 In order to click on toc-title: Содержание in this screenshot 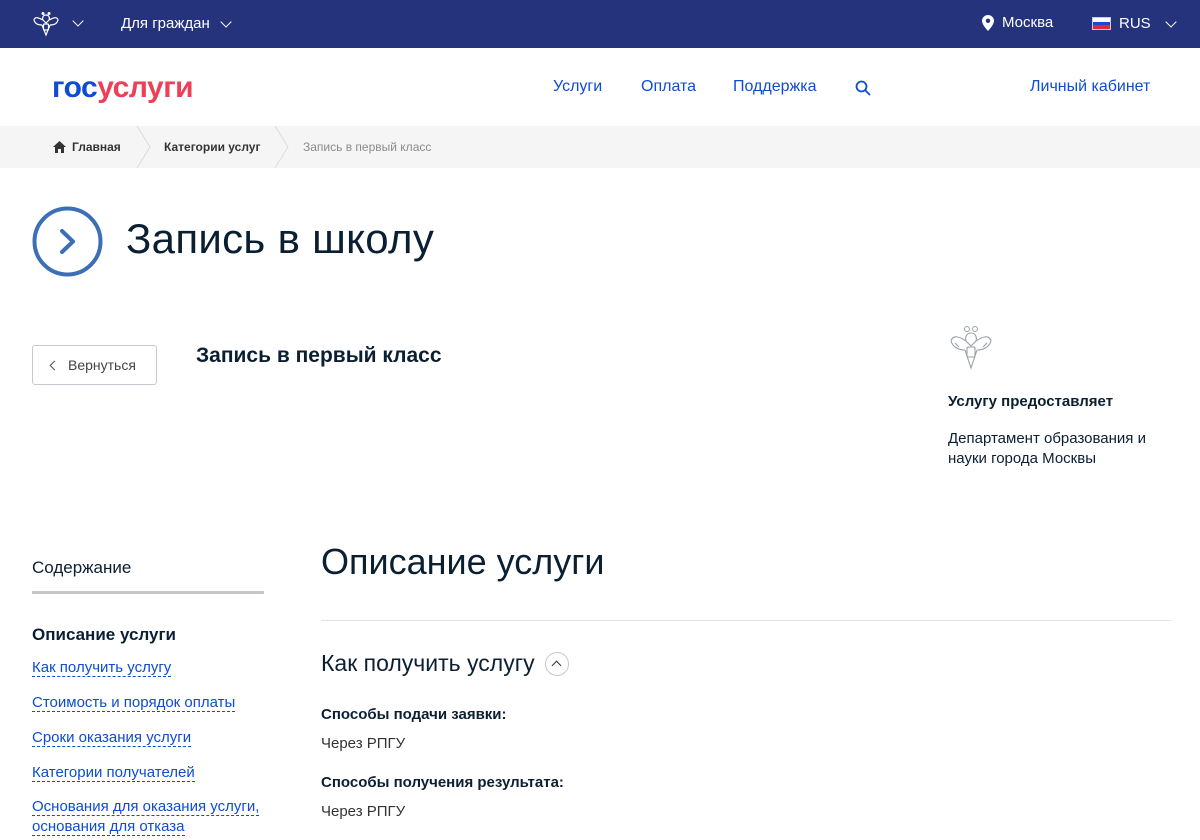, I will do `click(82, 567)`.